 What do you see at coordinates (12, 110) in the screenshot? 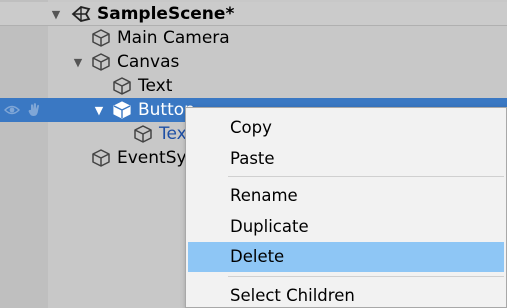
I see `visibility-eye-icon` at bounding box center [12, 110].